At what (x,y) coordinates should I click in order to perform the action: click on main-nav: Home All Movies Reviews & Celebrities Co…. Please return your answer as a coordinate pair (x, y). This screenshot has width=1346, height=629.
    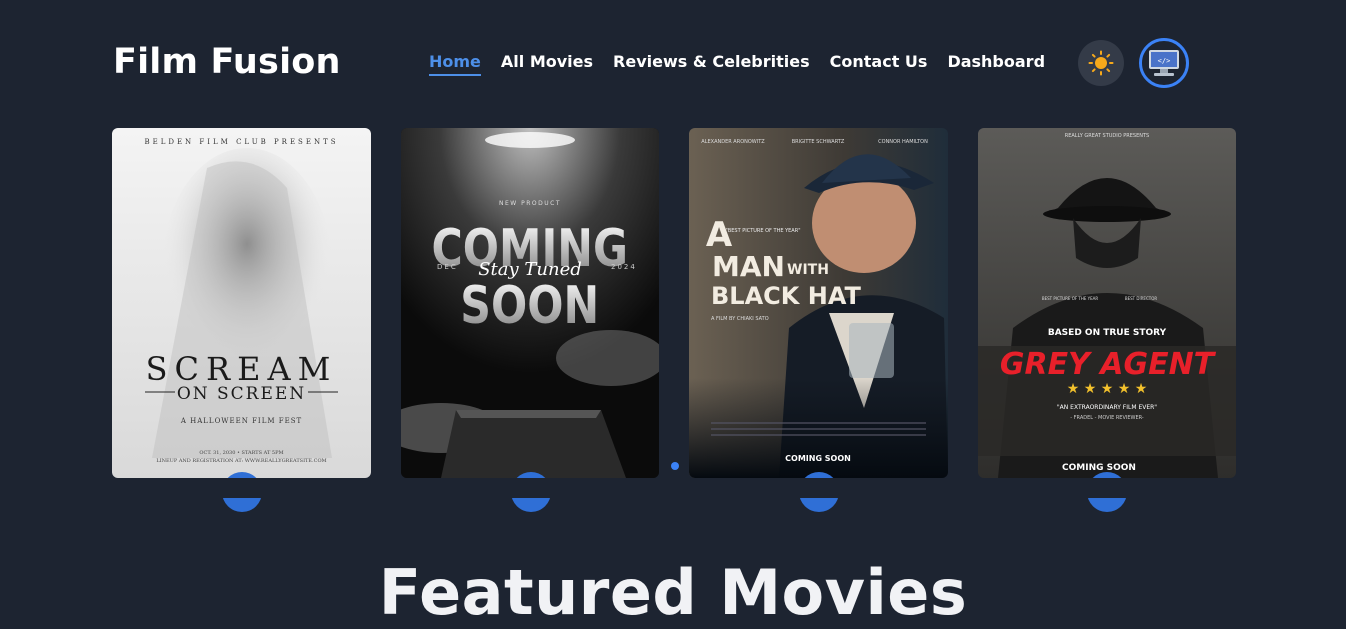
    Looking at the image, I should click on (737, 64).